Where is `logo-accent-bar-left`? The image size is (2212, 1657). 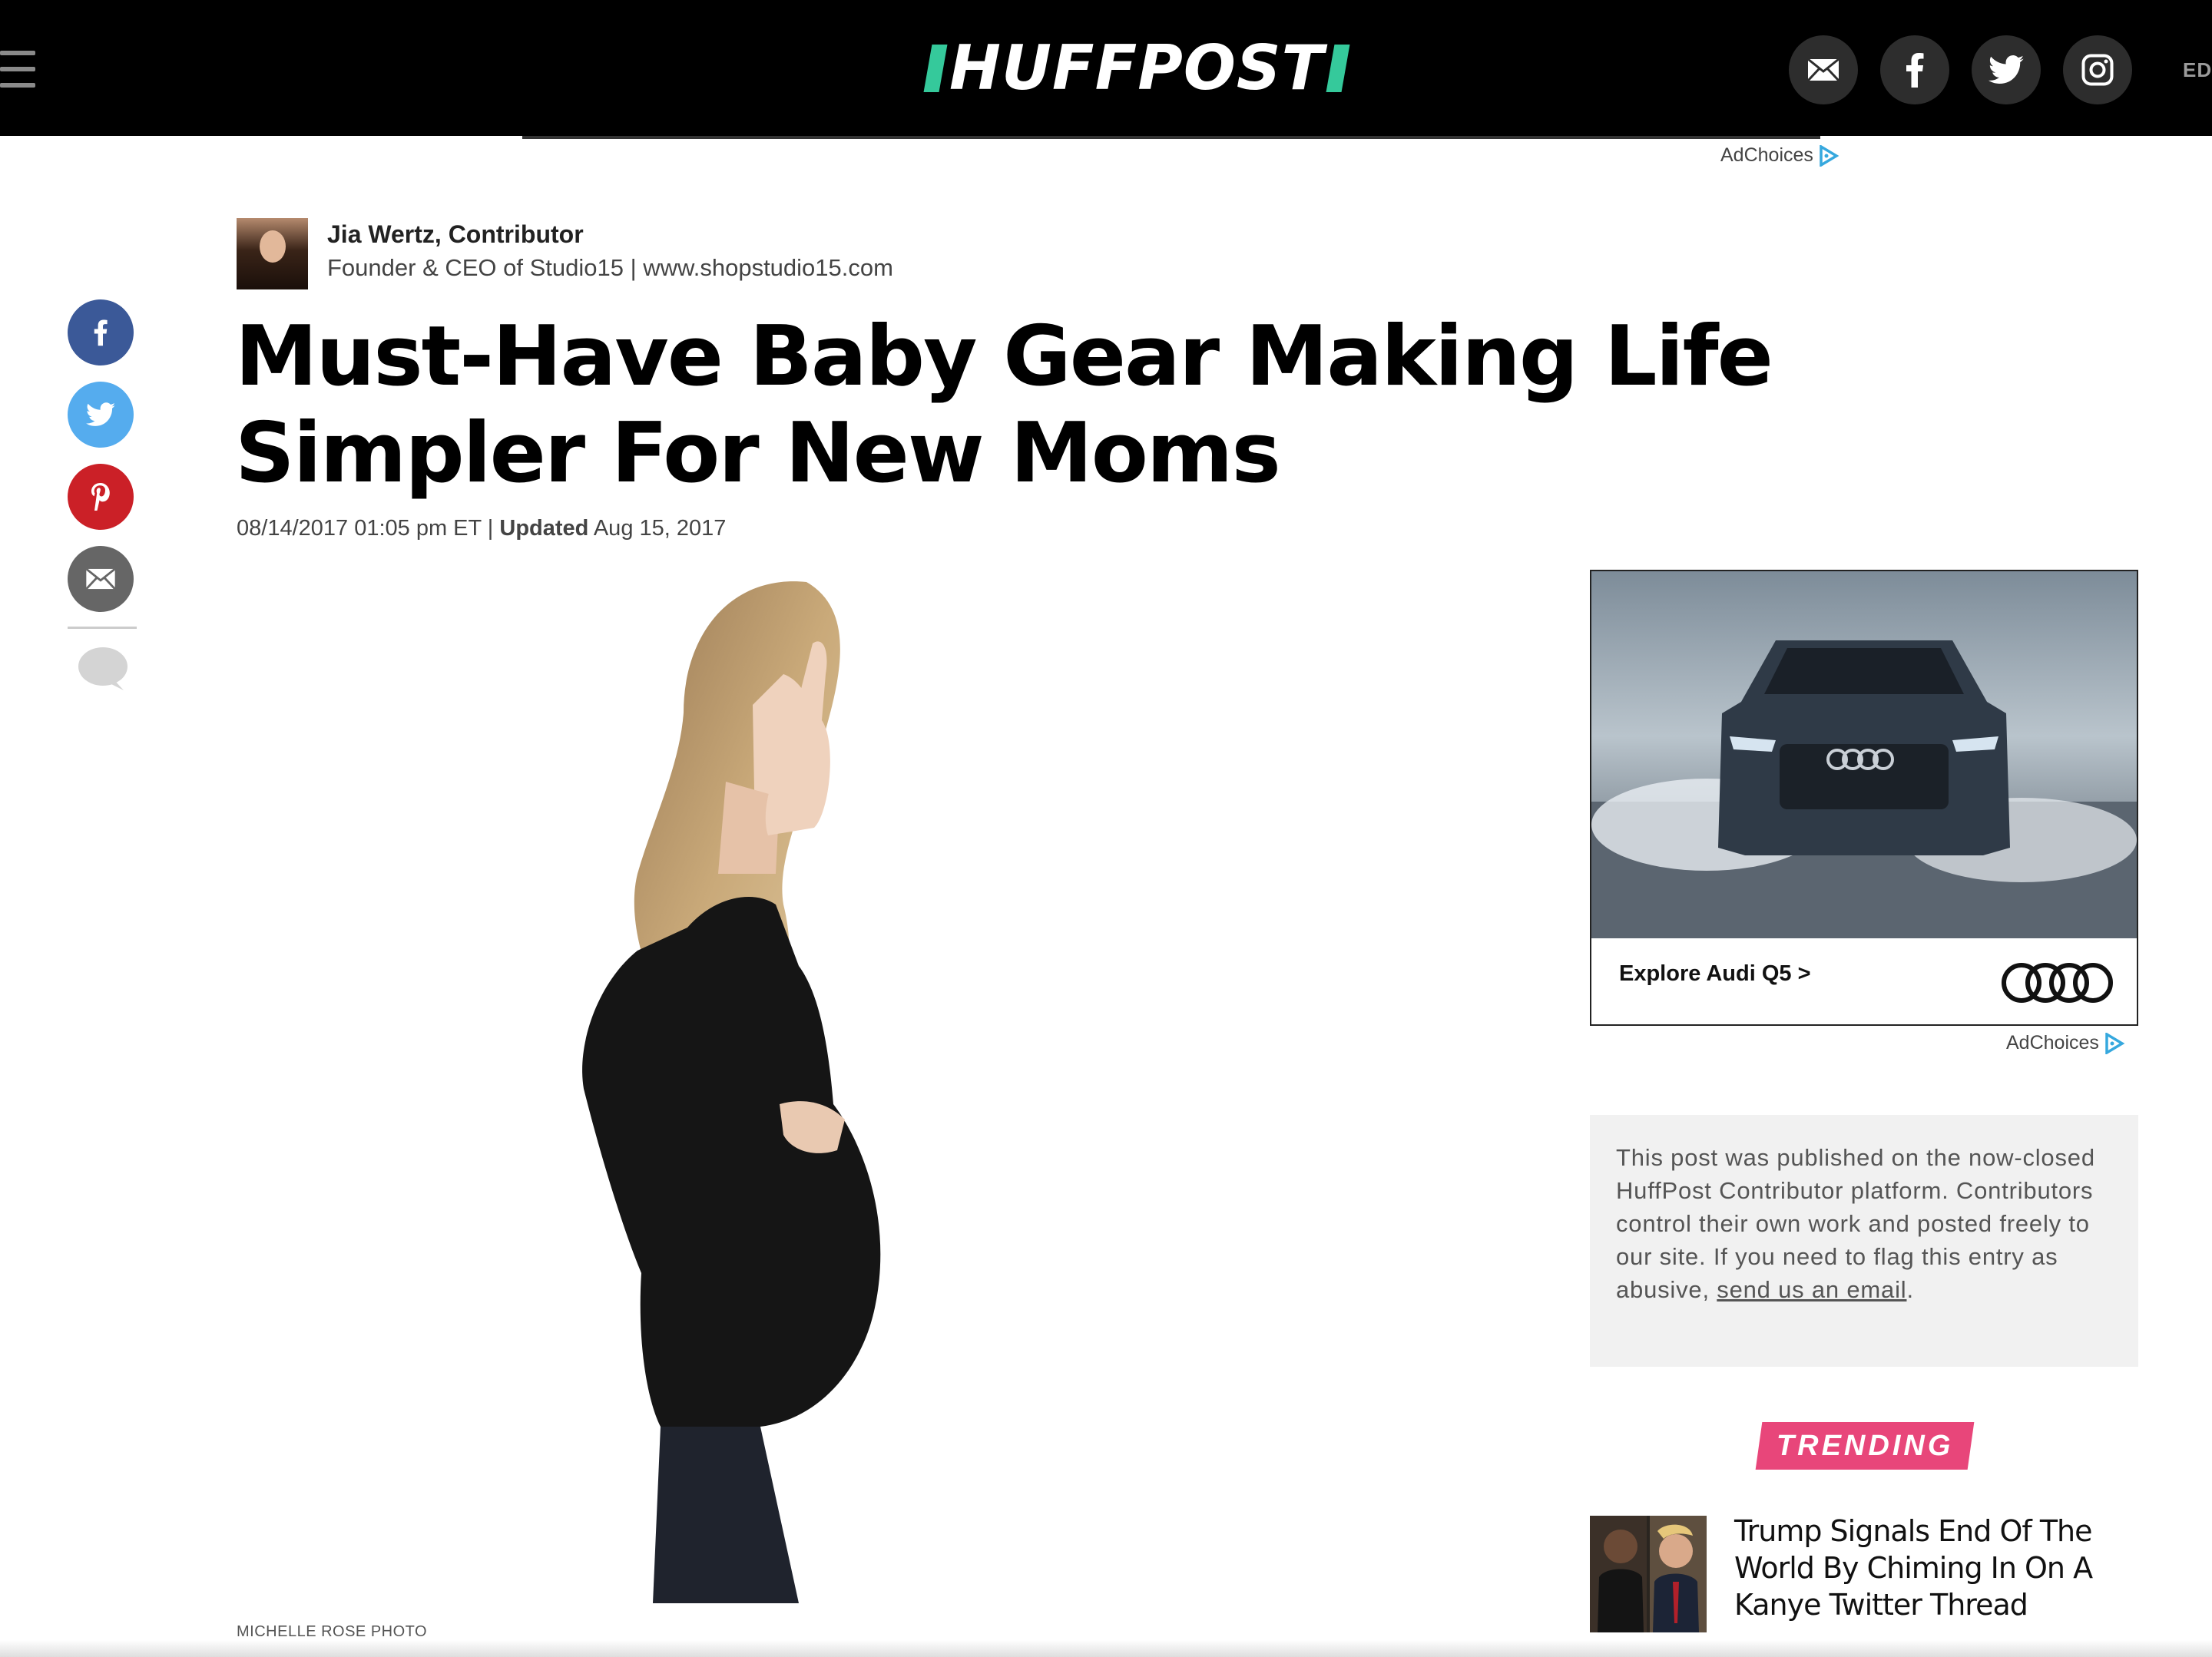 logo-accent-bar-left is located at coordinates (935, 68).